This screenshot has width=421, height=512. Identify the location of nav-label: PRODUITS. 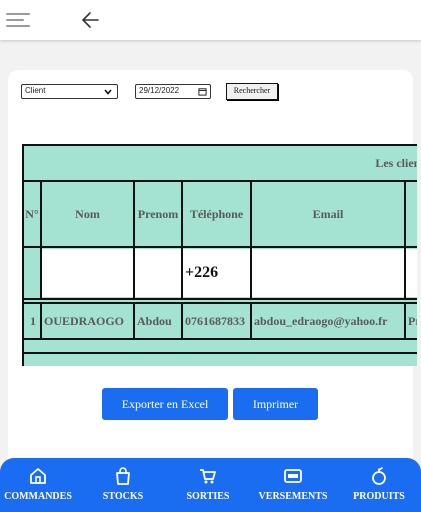
(379, 496).